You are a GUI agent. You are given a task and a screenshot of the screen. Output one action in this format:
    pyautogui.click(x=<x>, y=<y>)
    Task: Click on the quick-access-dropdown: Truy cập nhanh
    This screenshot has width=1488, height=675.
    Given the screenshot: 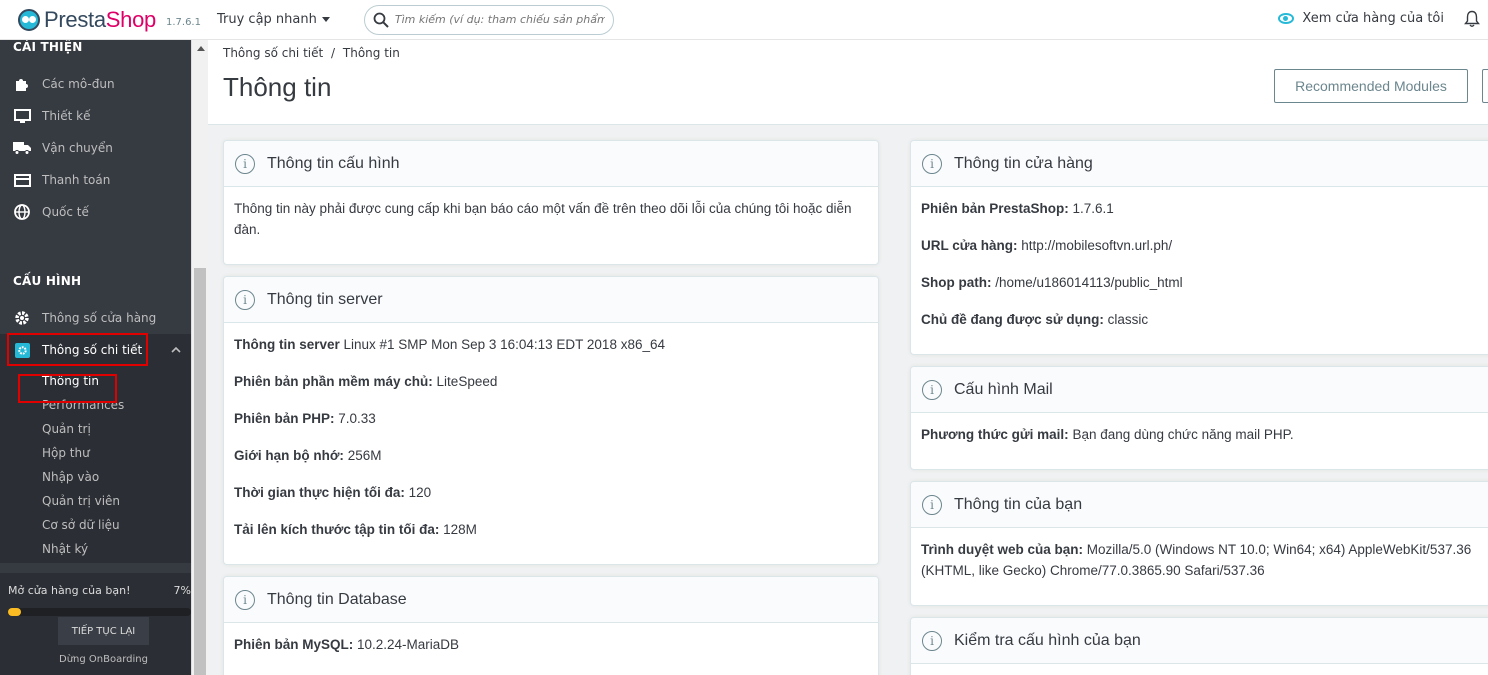 What is the action you would take?
    pyautogui.click(x=273, y=19)
    